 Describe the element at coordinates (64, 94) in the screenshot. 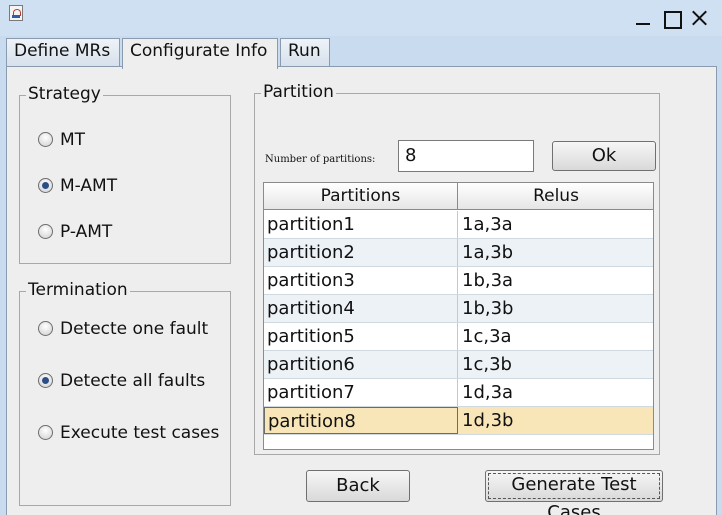

I see `strategy-title: Strategy` at that location.